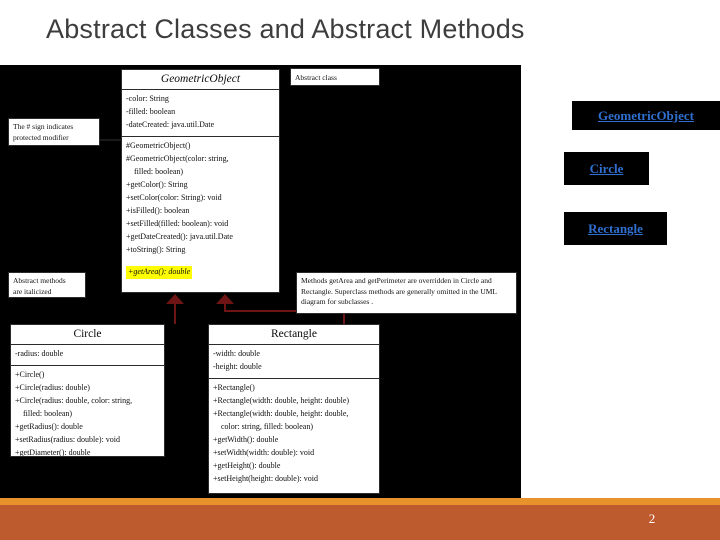 This screenshot has width=720, height=540. Describe the element at coordinates (167, 292) in the screenshot. I see `uml-abstract-method: +getPerimeter(): double` at that location.